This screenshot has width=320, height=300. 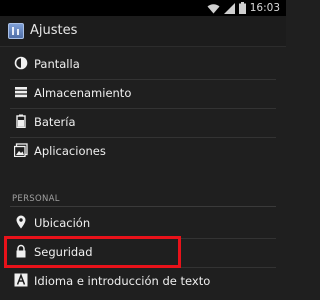 What do you see at coordinates (21, 150) in the screenshot?
I see `apps-icon` at bounding box center [21, 150].